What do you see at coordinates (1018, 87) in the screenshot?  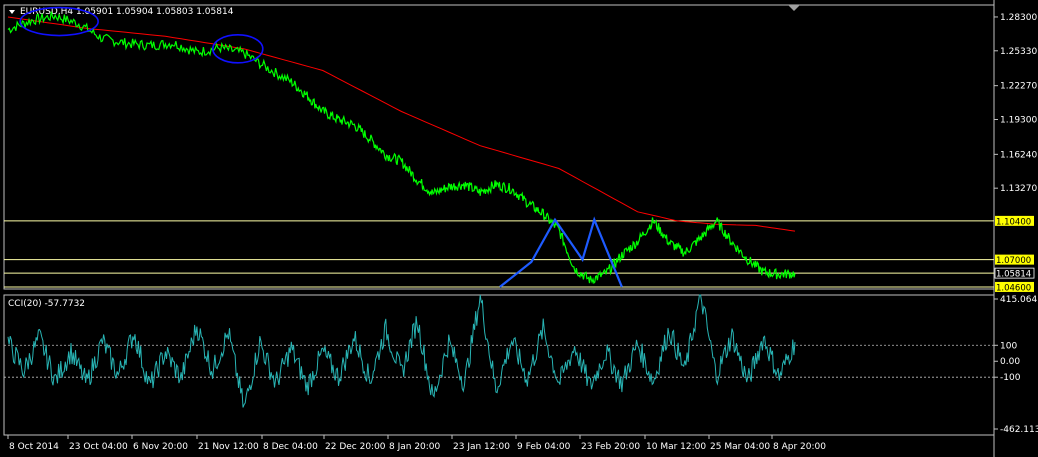 I see `price-axis-label: 1.22270` at bounding box center [1018, 87].